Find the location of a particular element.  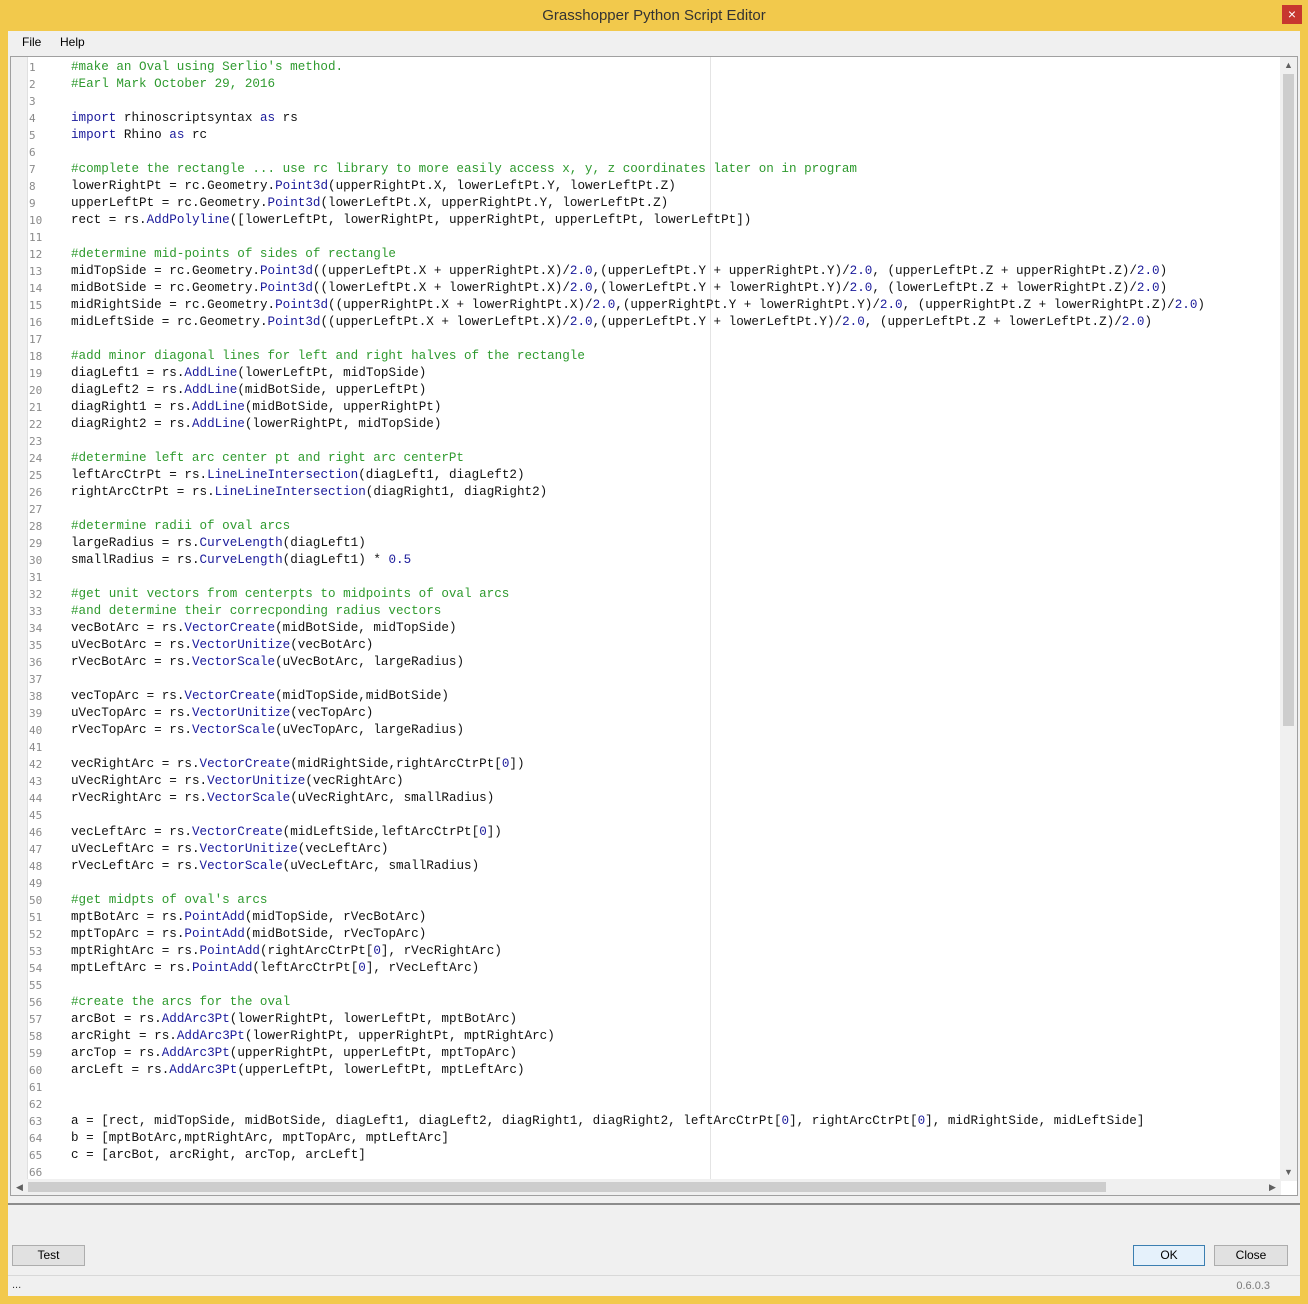

horizontal-scroll-thumb is located at coordinates (567, 1187).